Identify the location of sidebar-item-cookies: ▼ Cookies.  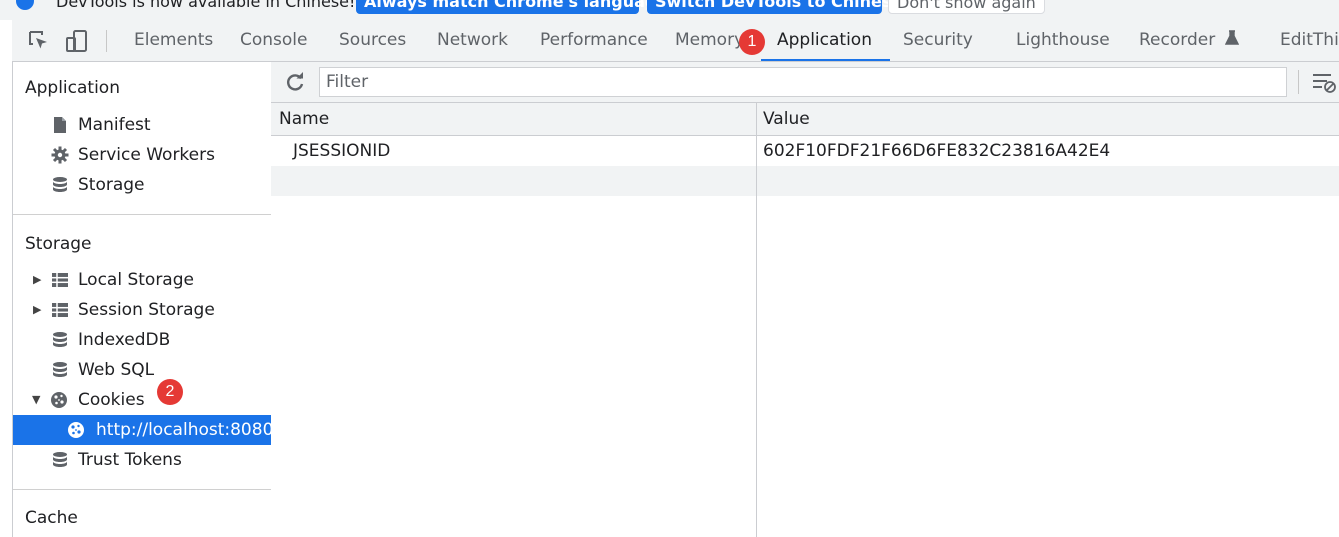
(142, 400).